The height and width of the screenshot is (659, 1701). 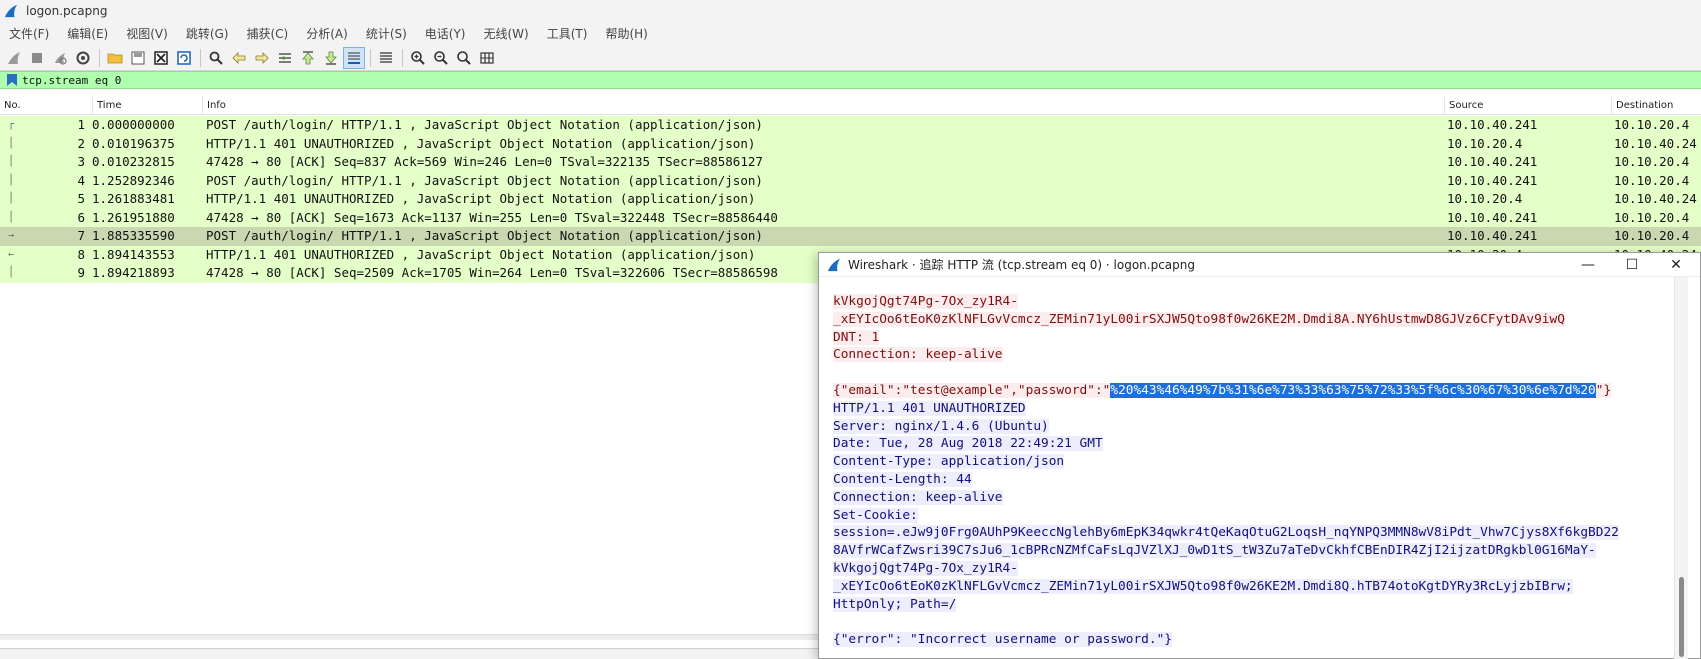 What do you see at coordinates (902, 479) in the screenshot?
I see `stream-text: Content-Length: 44` at bounding box center [902, 479].